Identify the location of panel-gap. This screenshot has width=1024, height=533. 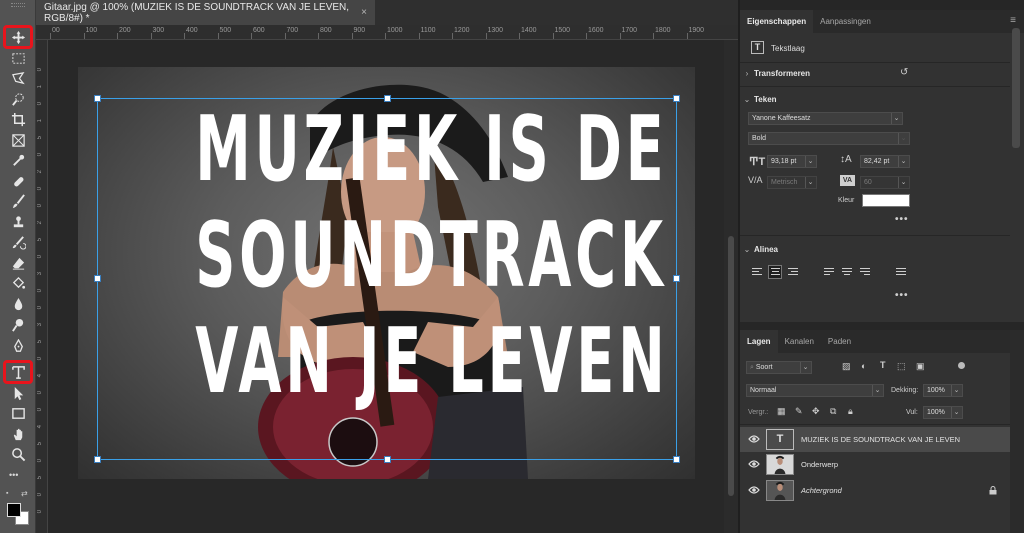
(882, 326).